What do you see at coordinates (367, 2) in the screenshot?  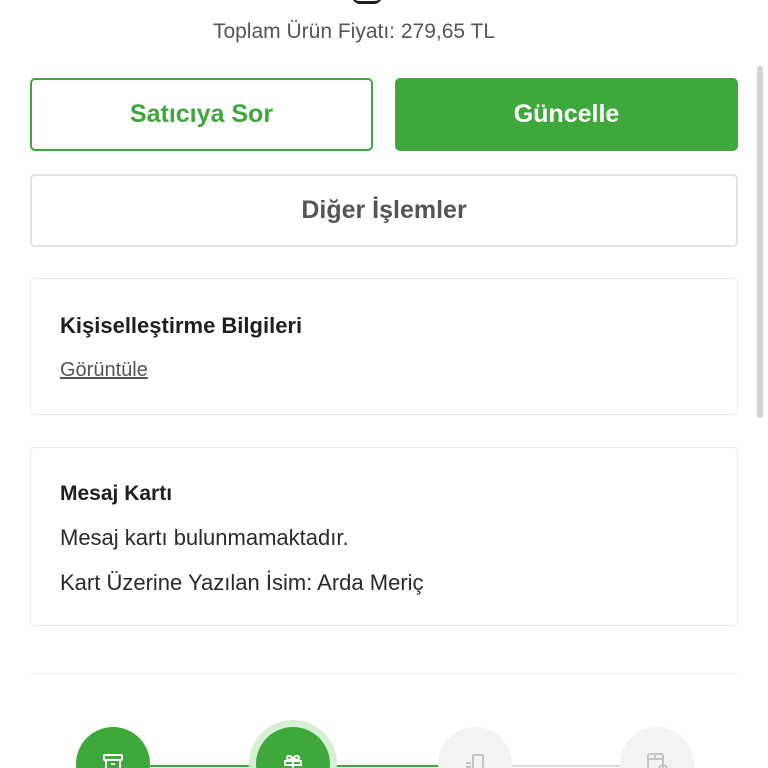 I see `cropped-glyph` at bounding box center [367, 2].